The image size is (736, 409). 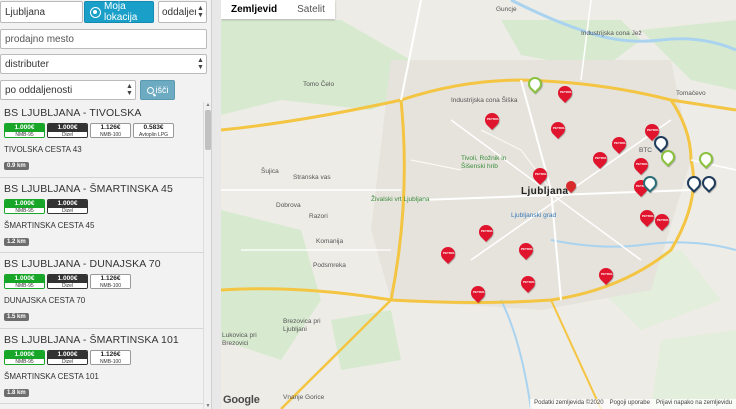 What do you see at coordinates (182, 12) in the screenshot?
I see `distance-select: oddaljenost ▲▼` at bounding box center [182, 12].